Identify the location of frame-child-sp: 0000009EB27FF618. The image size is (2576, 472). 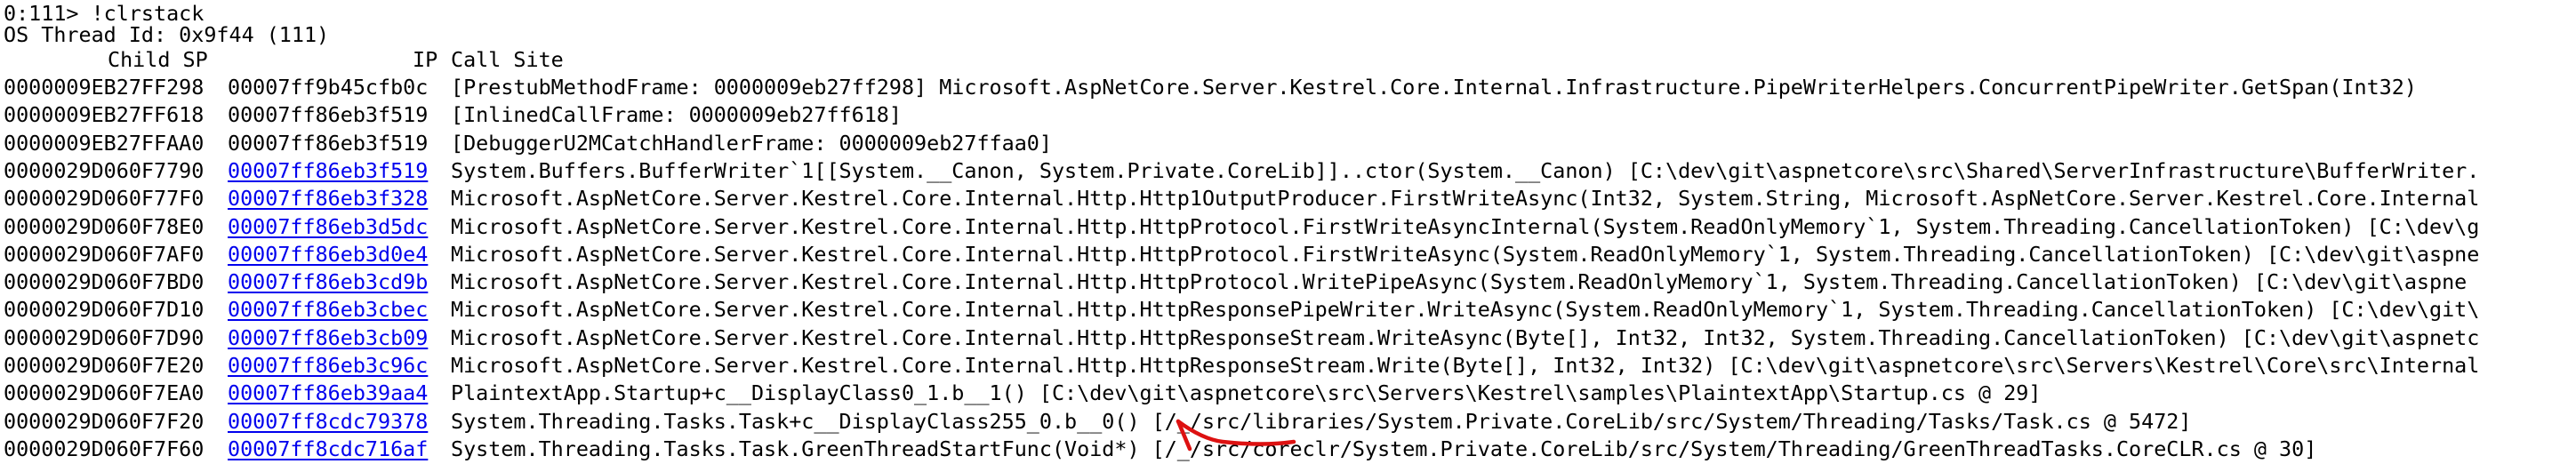
(104, 115).